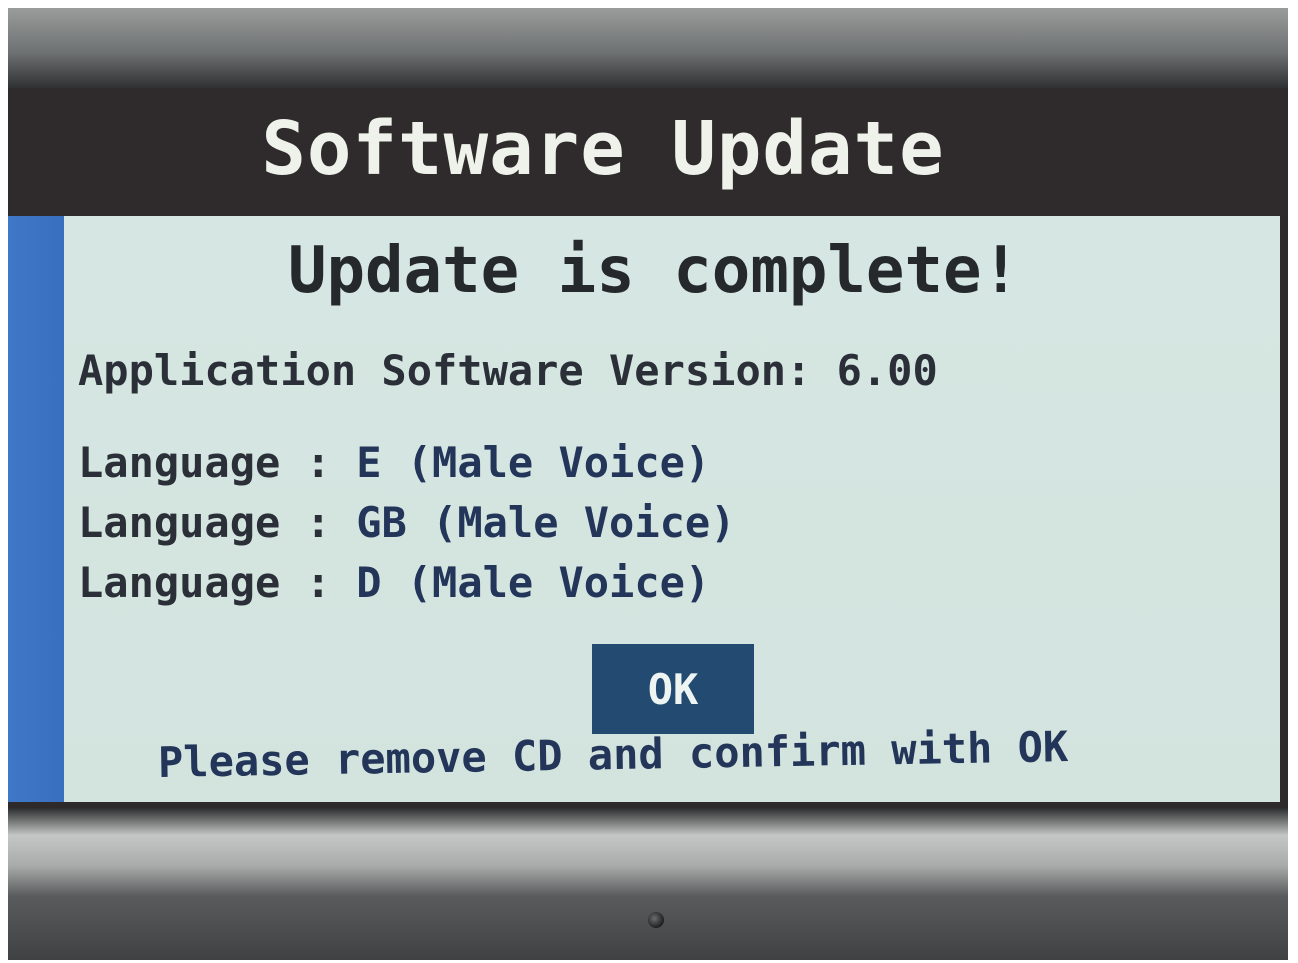 The width and height of the screenshot is (1298, 963). What do you see at coordinates (36, 509) in the screenshot?
I see `left-accent-strip` at bounding box center [36, 509].